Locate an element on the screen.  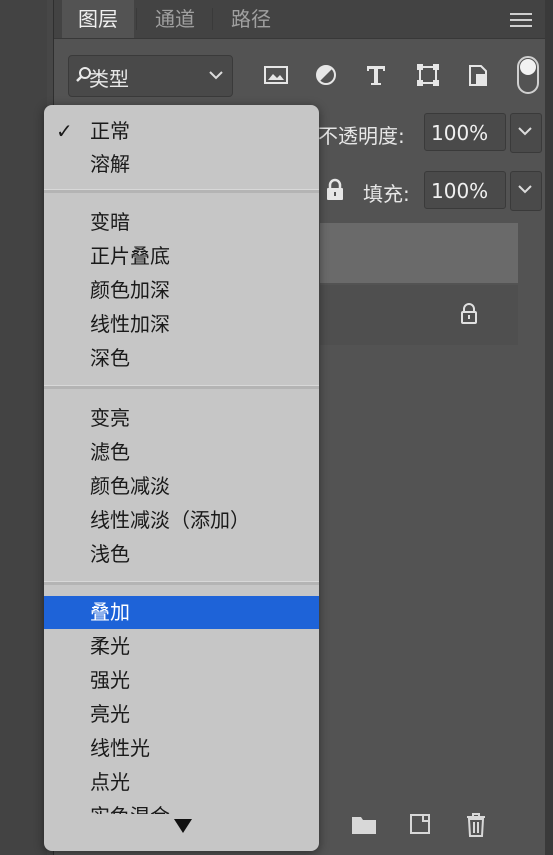
tab-paths: 路径 is located at coordinates (251, 19).